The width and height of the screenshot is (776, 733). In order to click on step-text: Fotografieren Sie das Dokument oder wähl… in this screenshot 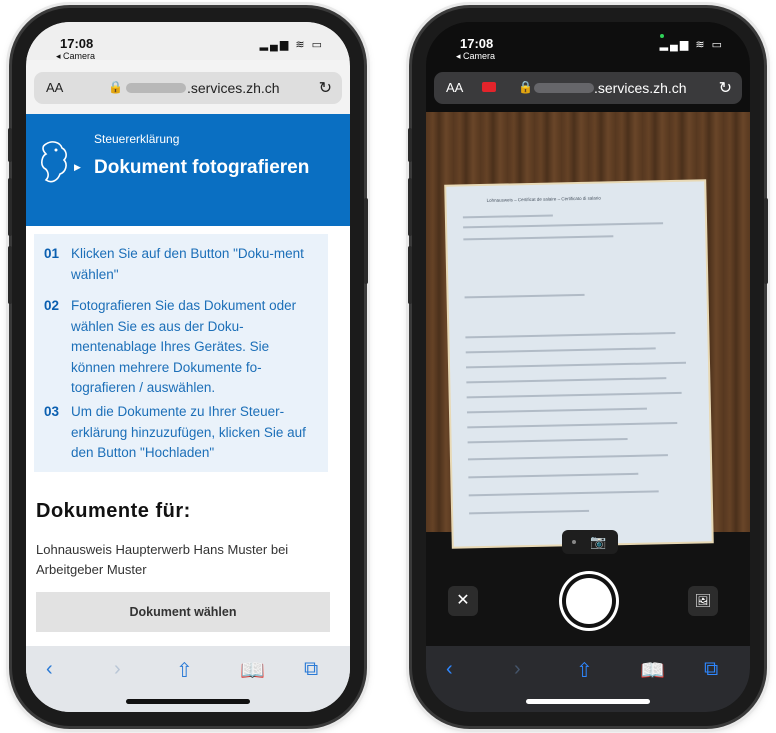, I will do `click(184, 346)`.